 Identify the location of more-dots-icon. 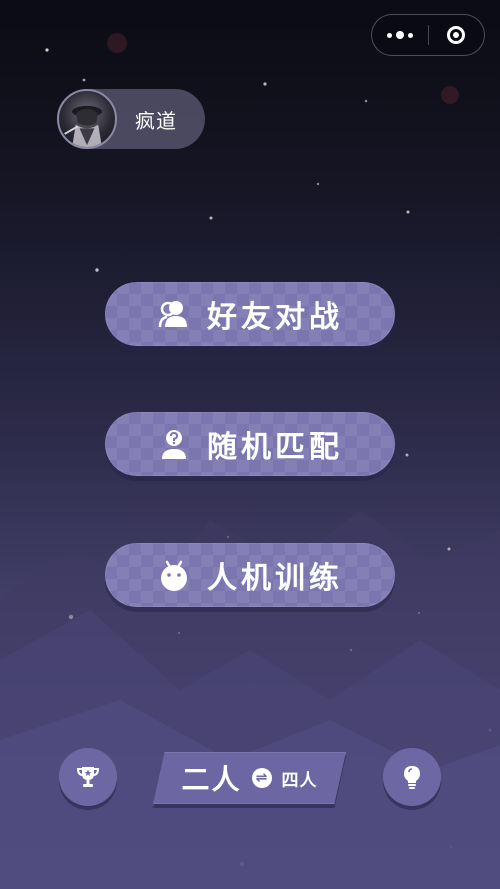
(389, 35).